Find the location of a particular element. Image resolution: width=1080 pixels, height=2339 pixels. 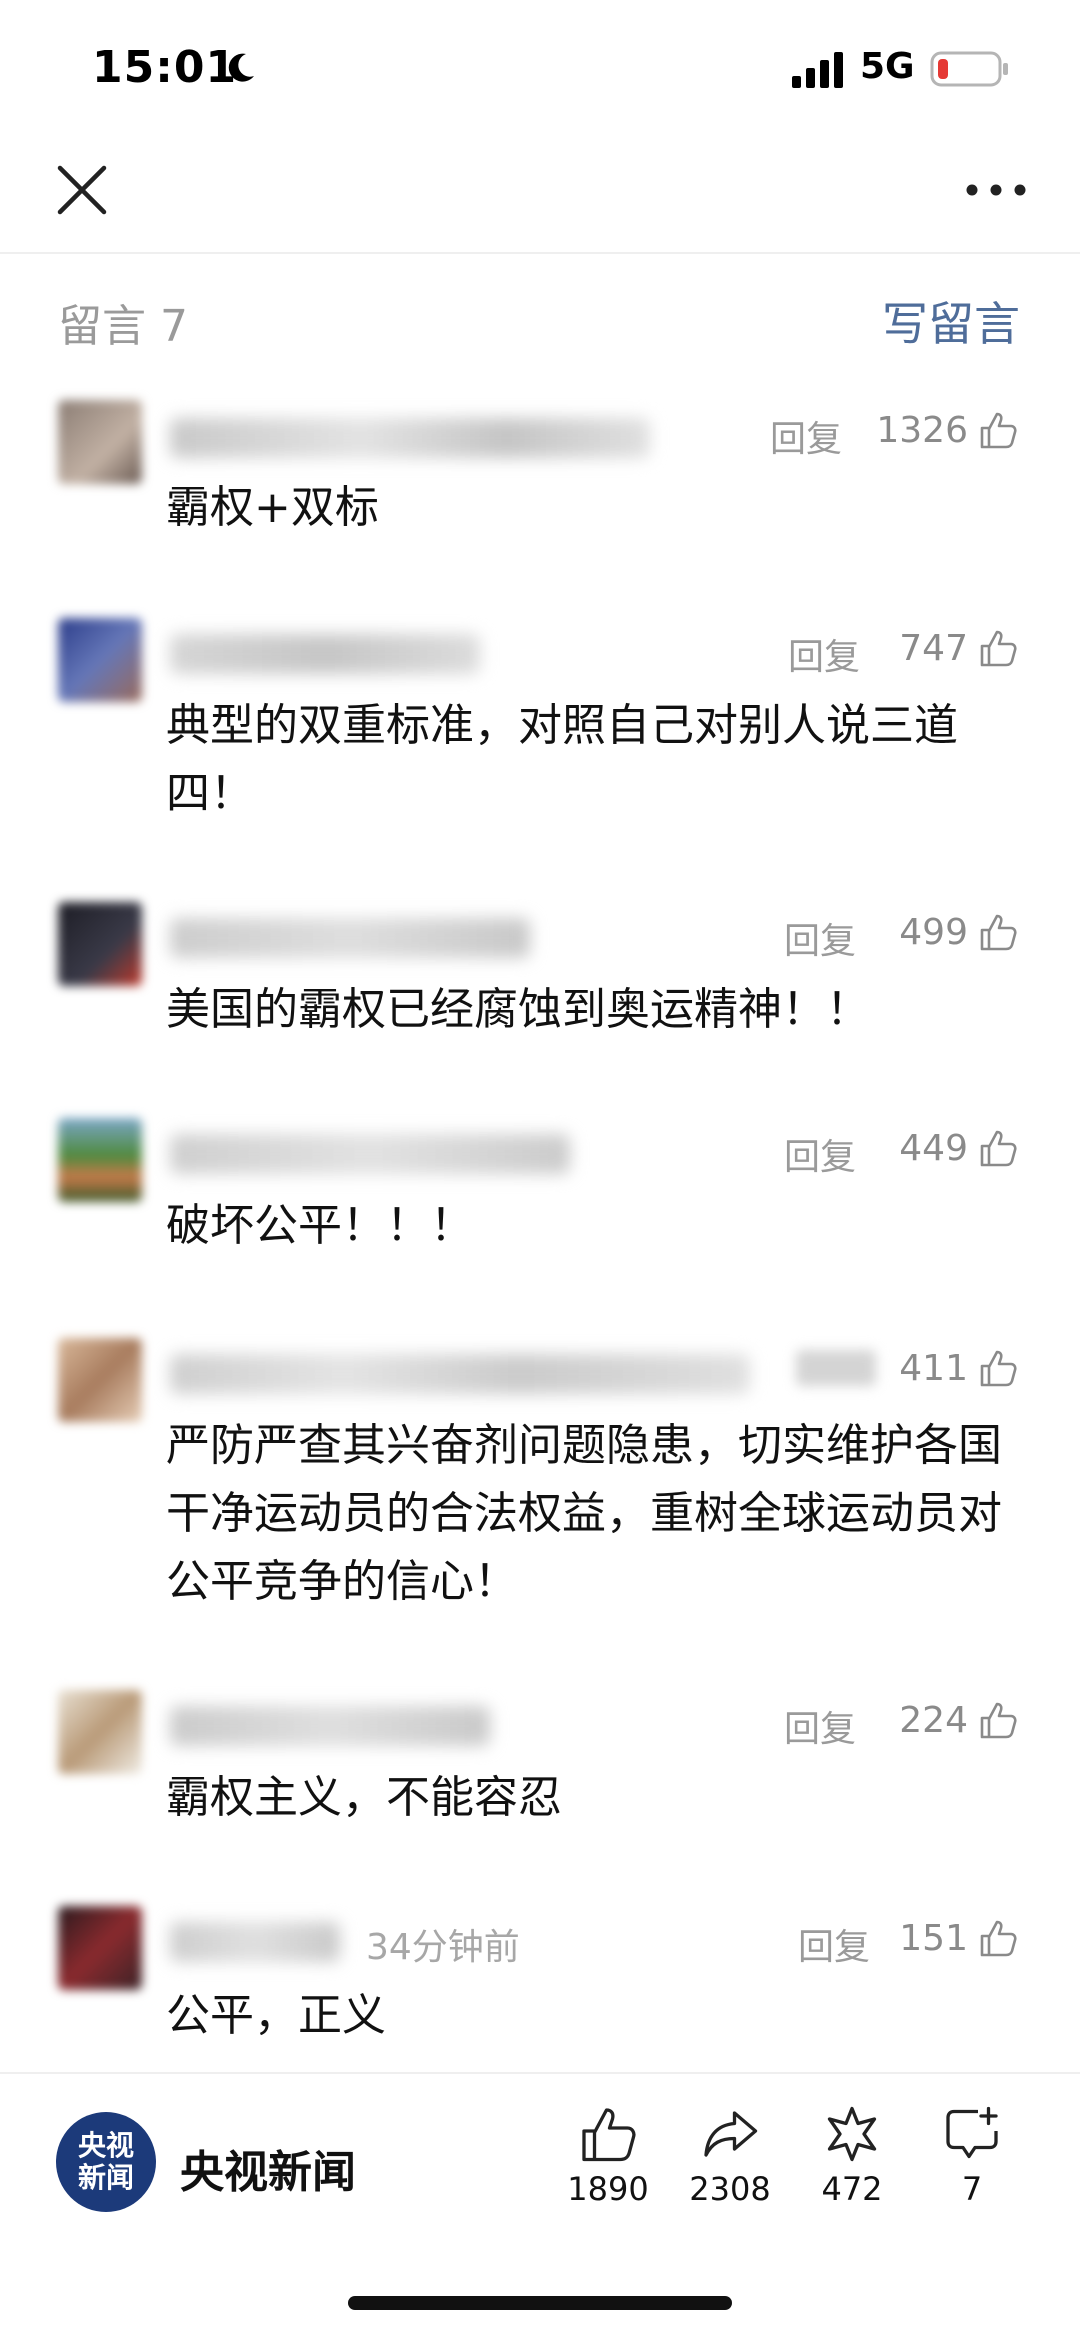

top-bar is located at coordinates (540, 197).